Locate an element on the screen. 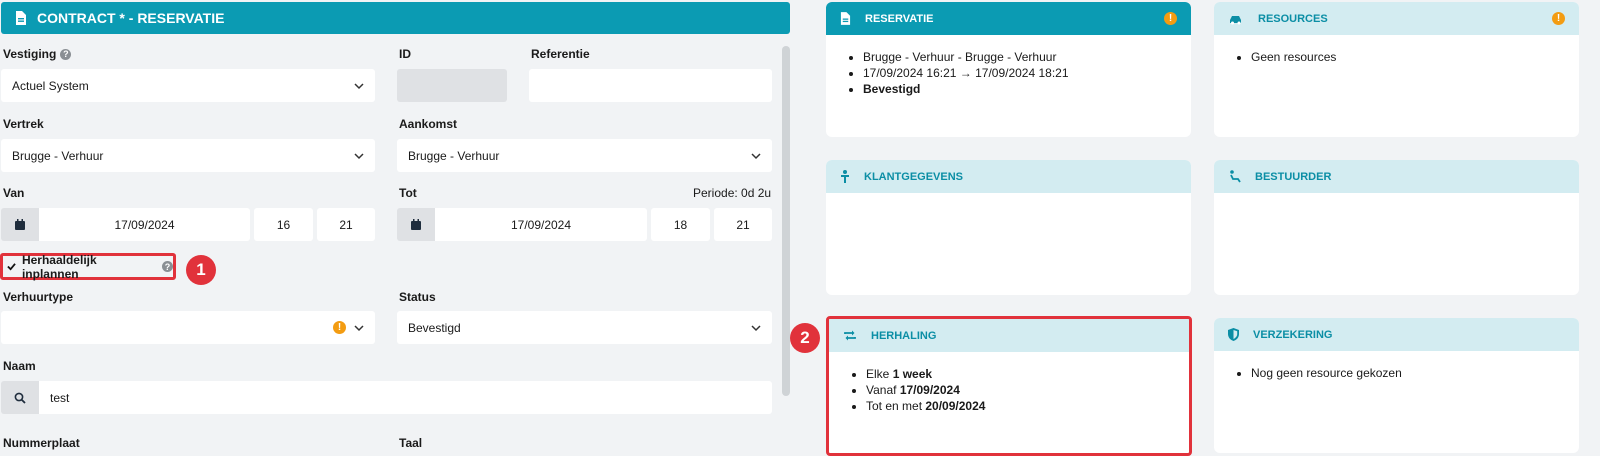 The image size is (1600, 456). search-icon is located at coordinates (20, 398).